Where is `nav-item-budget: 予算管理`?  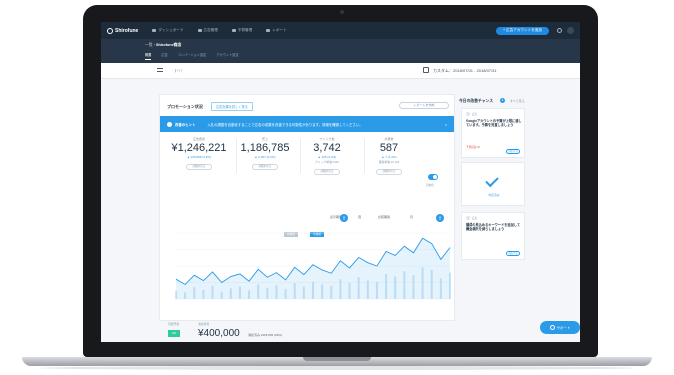 nav-item-budget: 予算管理 is located at coordinates (242, 30).